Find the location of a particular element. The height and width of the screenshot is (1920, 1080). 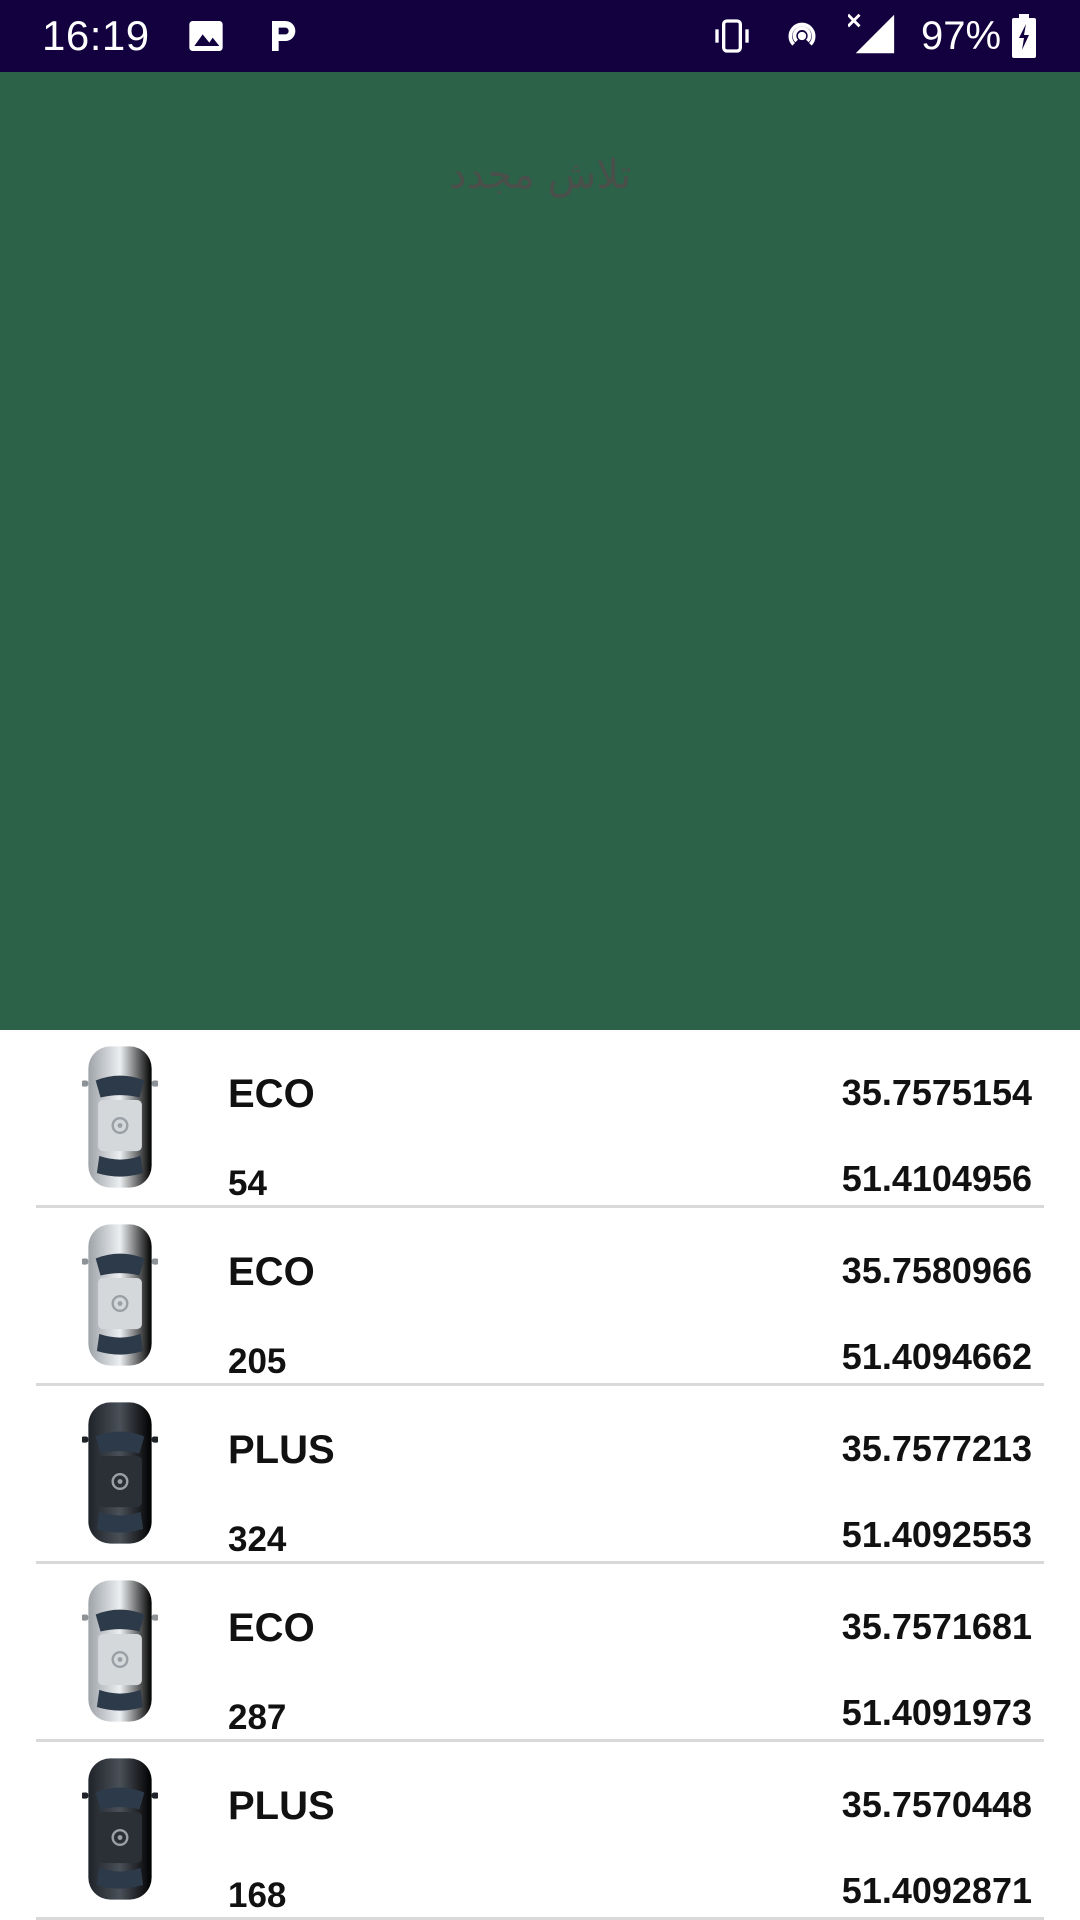

p-icon is located at coordinates (284, 36).